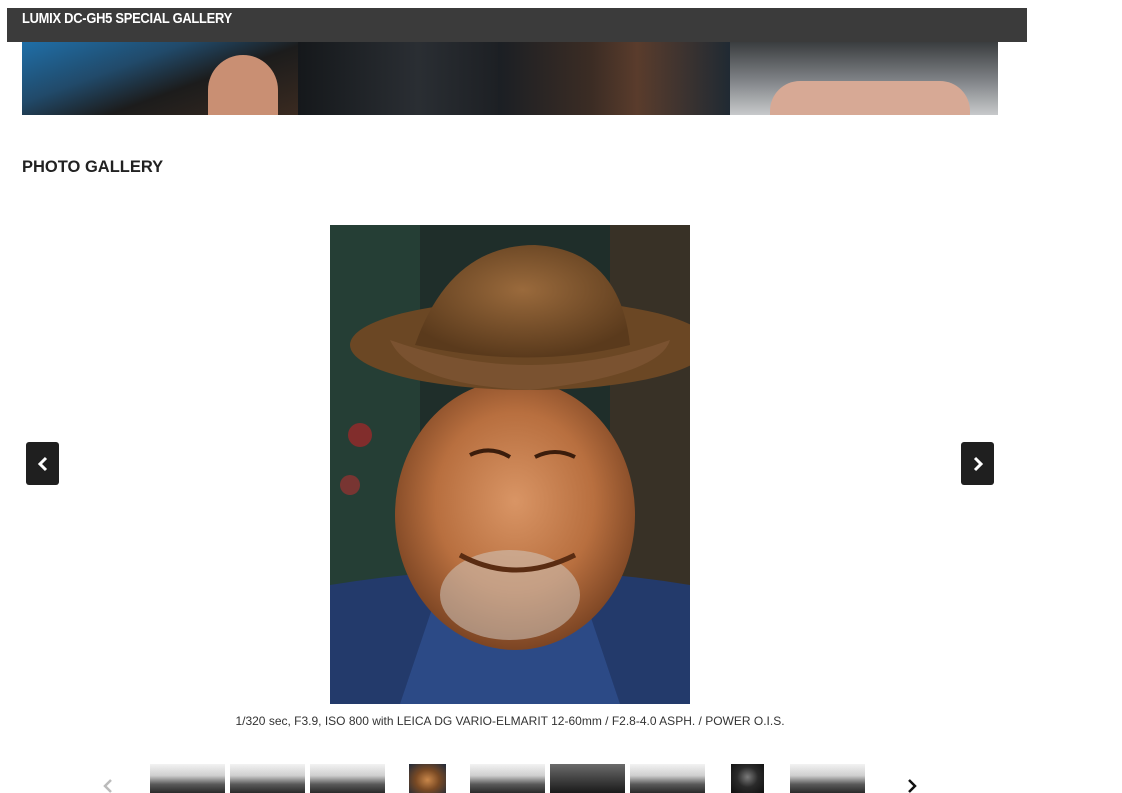 The width and height of the screenshot is (1122, 793). What do you see at coordinates (93, 167) in the screenshot?
I see `section-title: PHOTO GALLERY` at bounding box center [93, 167].